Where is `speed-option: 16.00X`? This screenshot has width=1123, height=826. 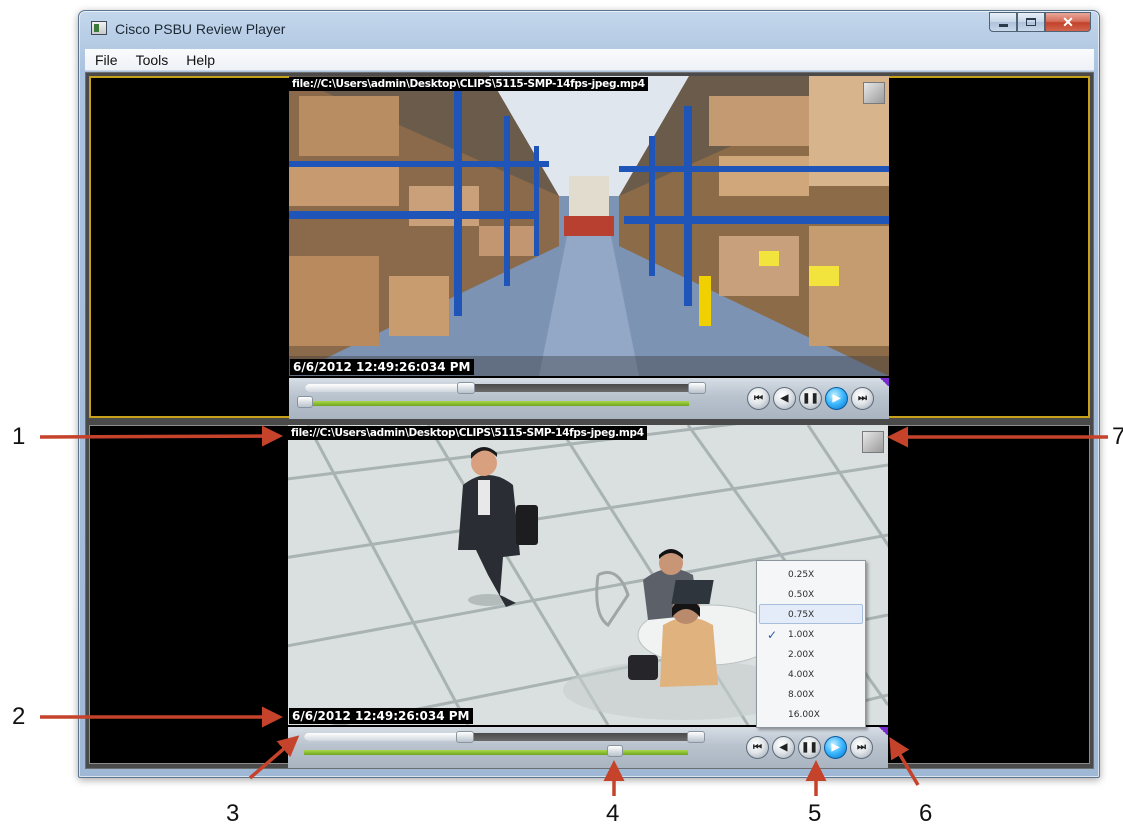
speed-option: 16.00X is located at coordinates (811, 714).